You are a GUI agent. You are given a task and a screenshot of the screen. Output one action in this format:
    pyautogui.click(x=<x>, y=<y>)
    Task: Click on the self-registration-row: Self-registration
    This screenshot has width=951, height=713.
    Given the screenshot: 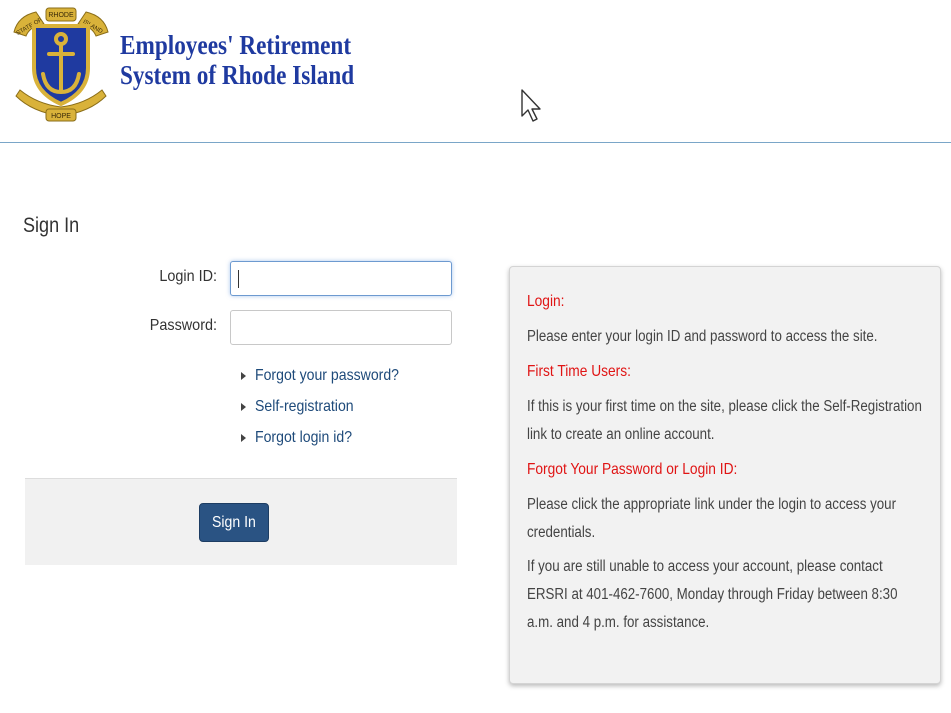 What is the action you would take?
    pyautogui.click(x=330, y=406)
    